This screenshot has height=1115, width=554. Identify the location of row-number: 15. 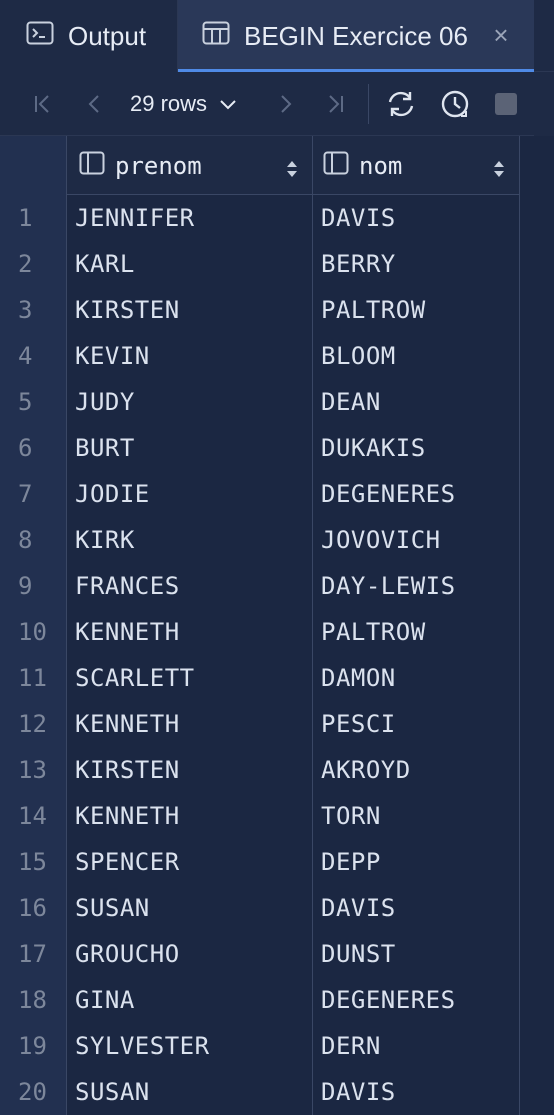
(33, 862).